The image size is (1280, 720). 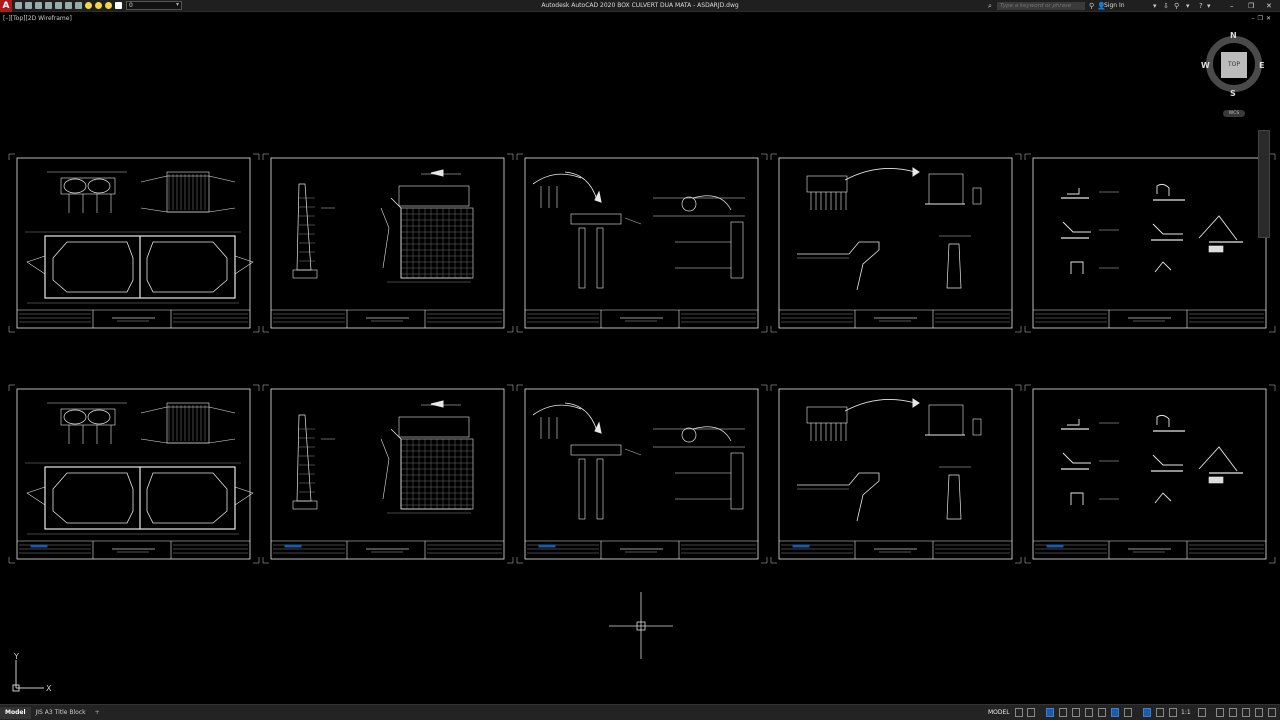 I want to click on navigation-bar, so click(x=1264, y=184).